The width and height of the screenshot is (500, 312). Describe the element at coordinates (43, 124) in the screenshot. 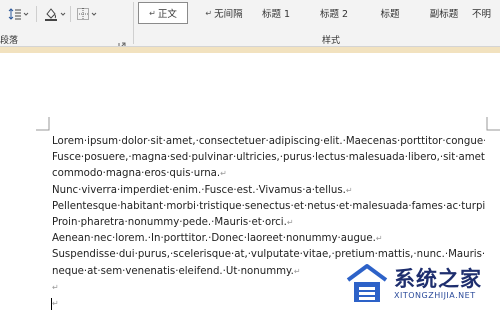

I see `crop-mark-top-left` at that location.